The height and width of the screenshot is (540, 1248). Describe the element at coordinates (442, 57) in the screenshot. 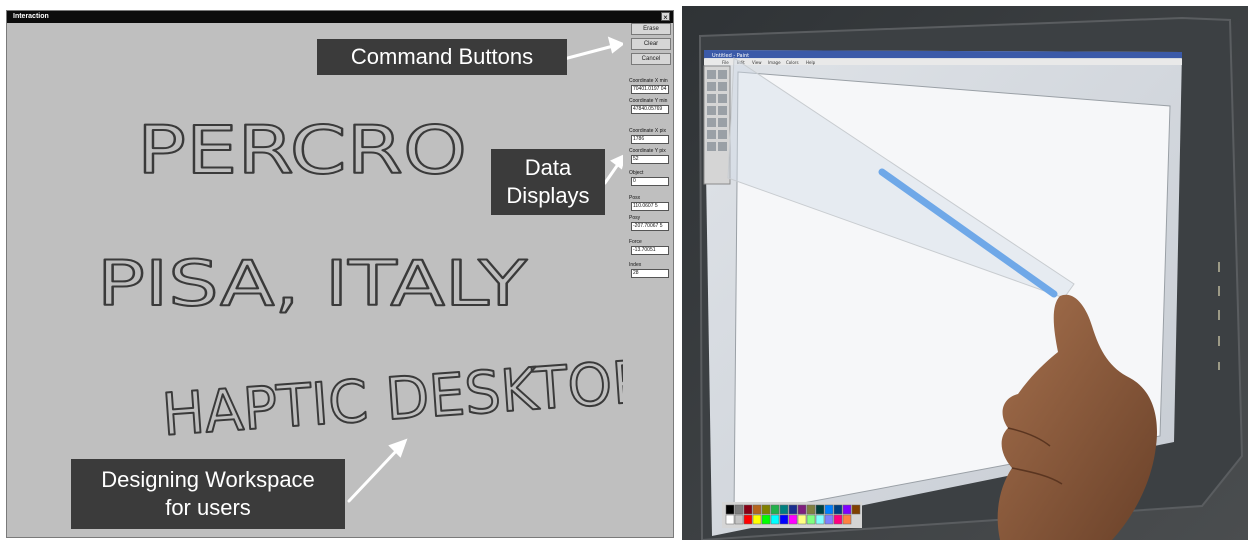

I see `callout-command-buttons: Command Buttons` at that location.